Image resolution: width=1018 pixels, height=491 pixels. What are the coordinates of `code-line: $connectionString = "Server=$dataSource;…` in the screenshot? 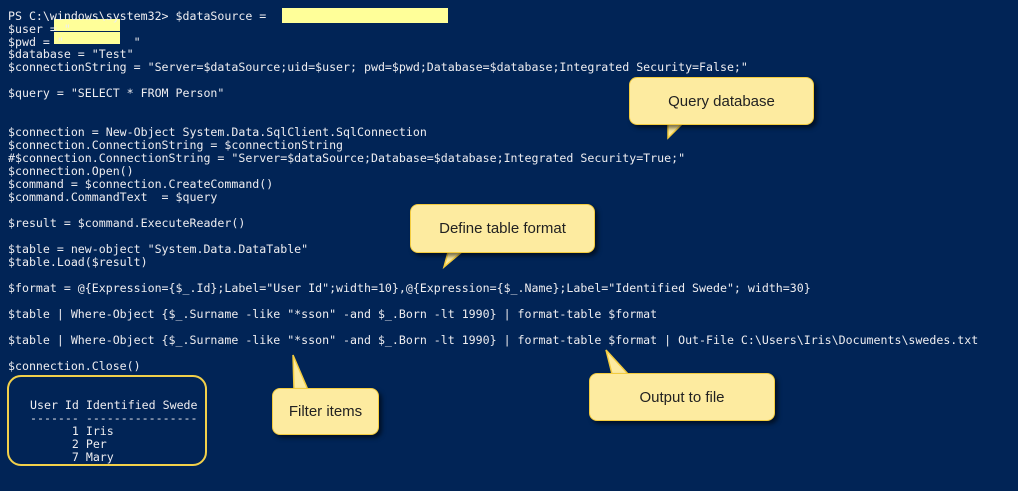 It's located at (378, 67).